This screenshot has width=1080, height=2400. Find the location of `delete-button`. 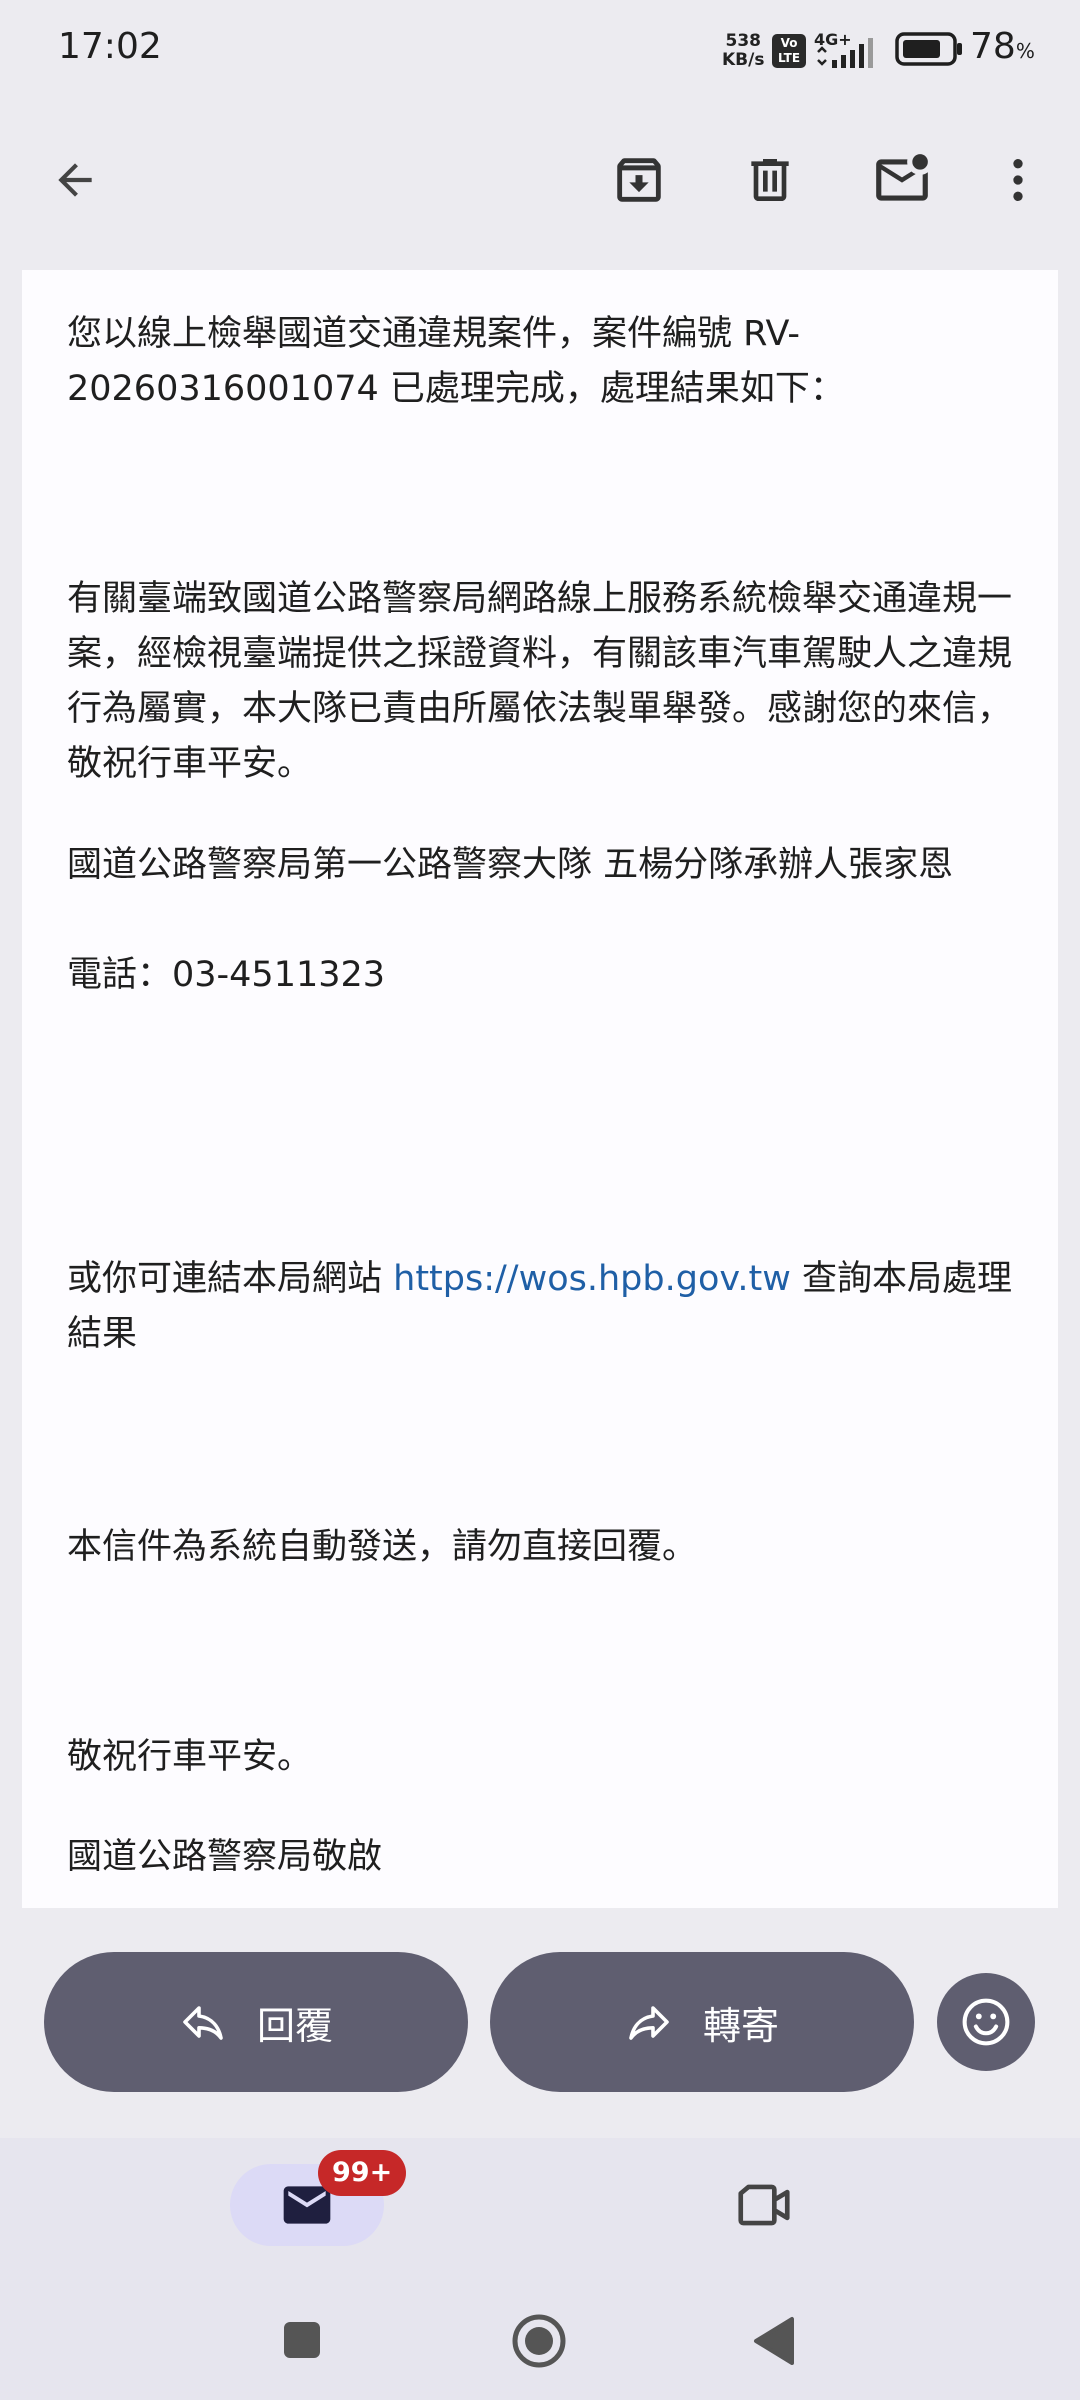

delete-button is located at coordinates (770, 180).